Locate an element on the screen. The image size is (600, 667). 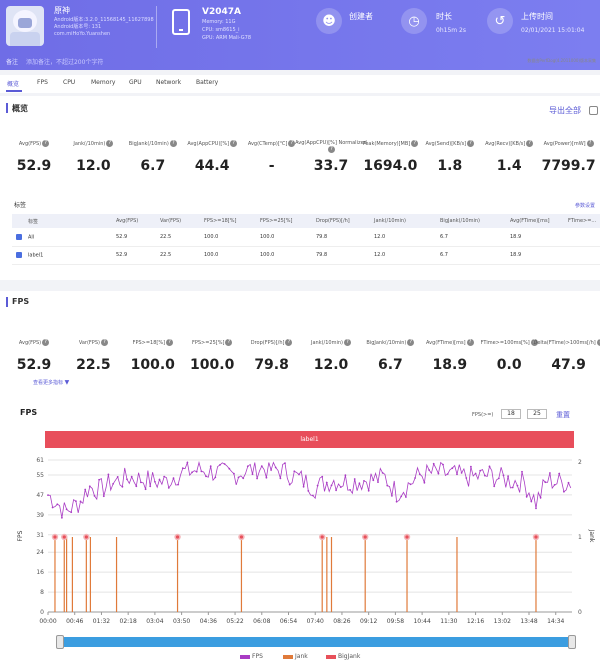
tab-network: Network is located at coordinates (168, 82).